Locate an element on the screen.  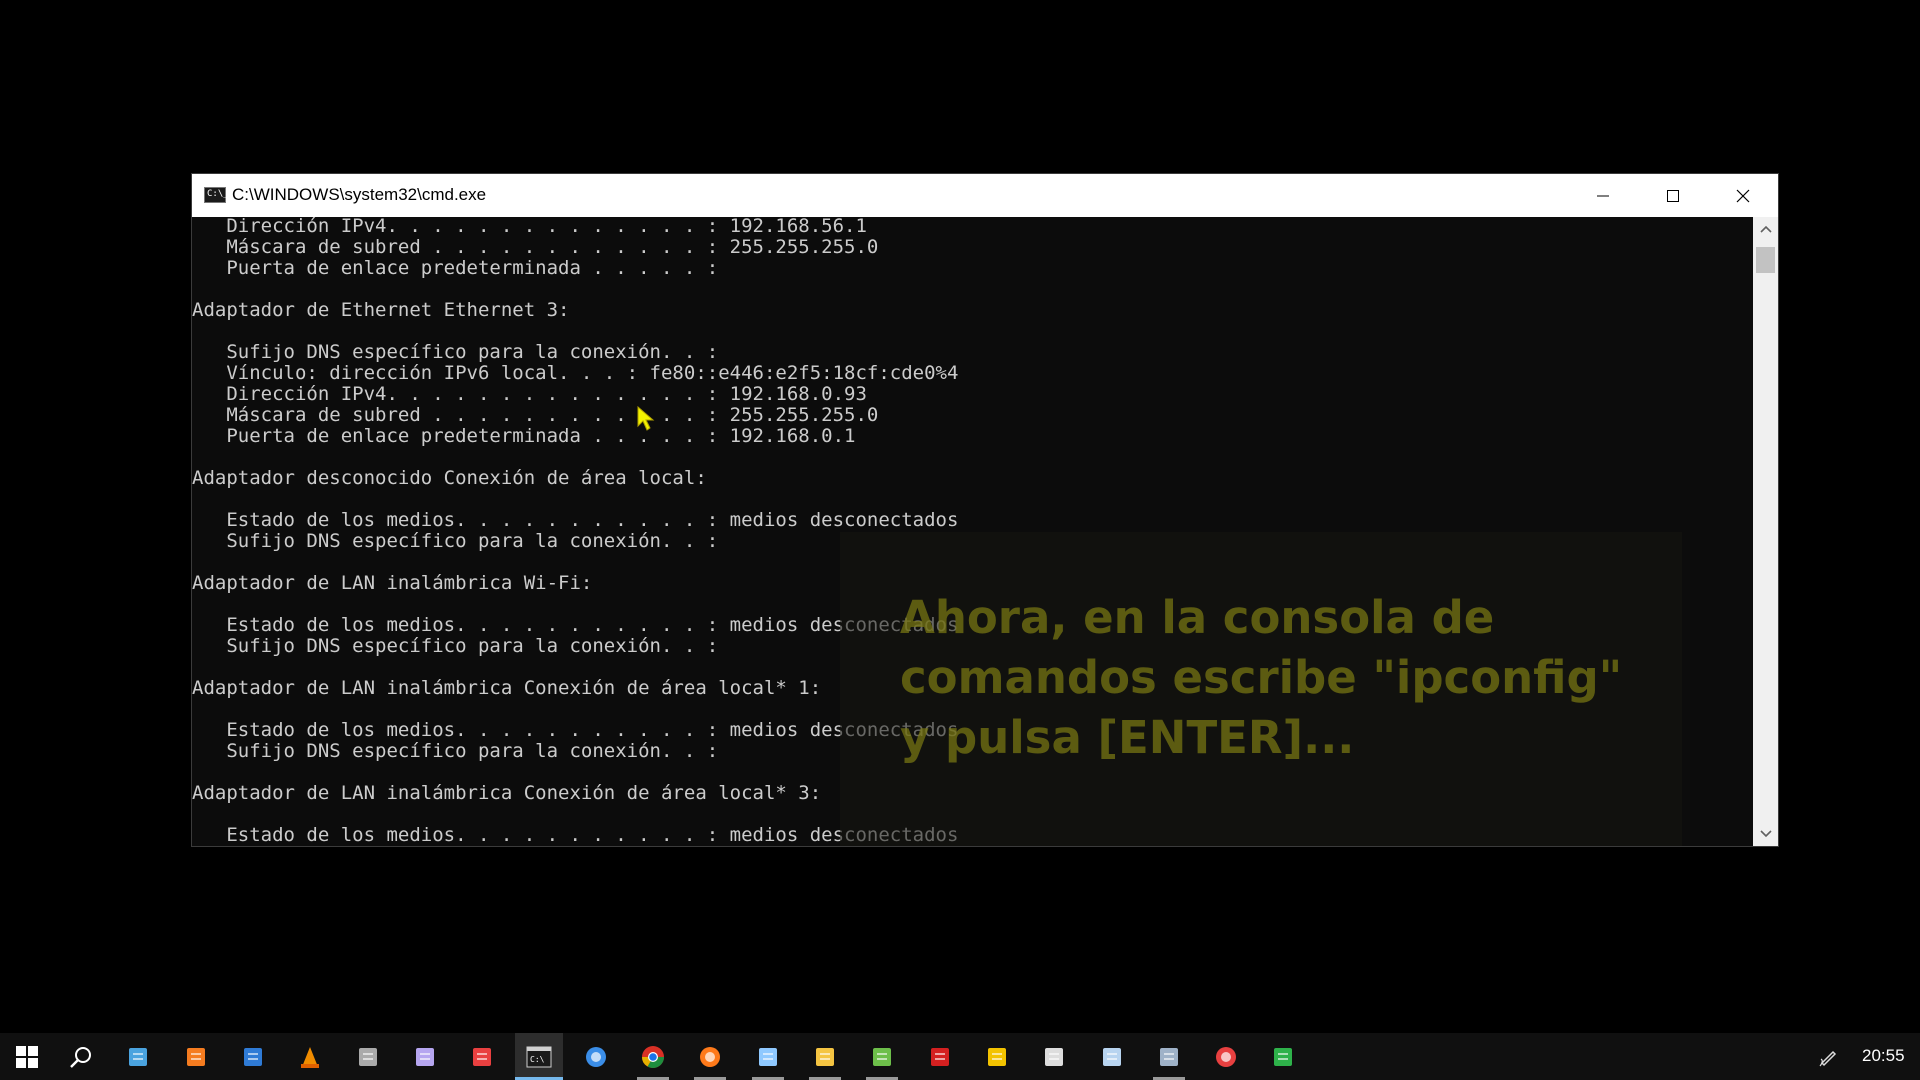
sticky-notes-icon is located at coordinates (997, 1056).